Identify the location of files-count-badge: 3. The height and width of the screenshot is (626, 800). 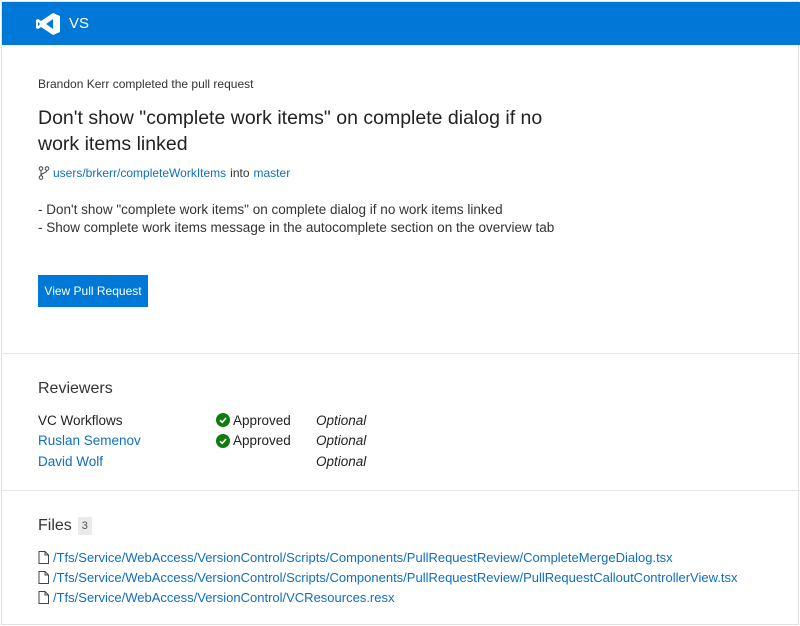
(84, 526).